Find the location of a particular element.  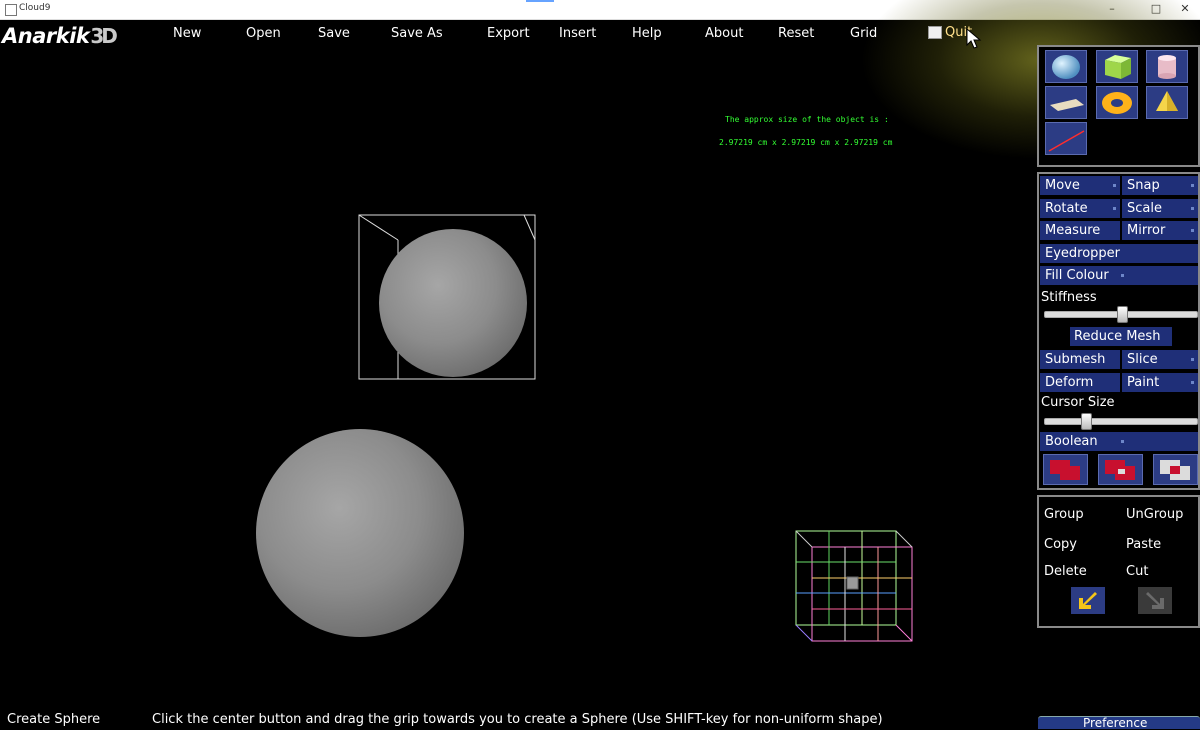

preference-button: Preference is located at coordinates (1119, 723).